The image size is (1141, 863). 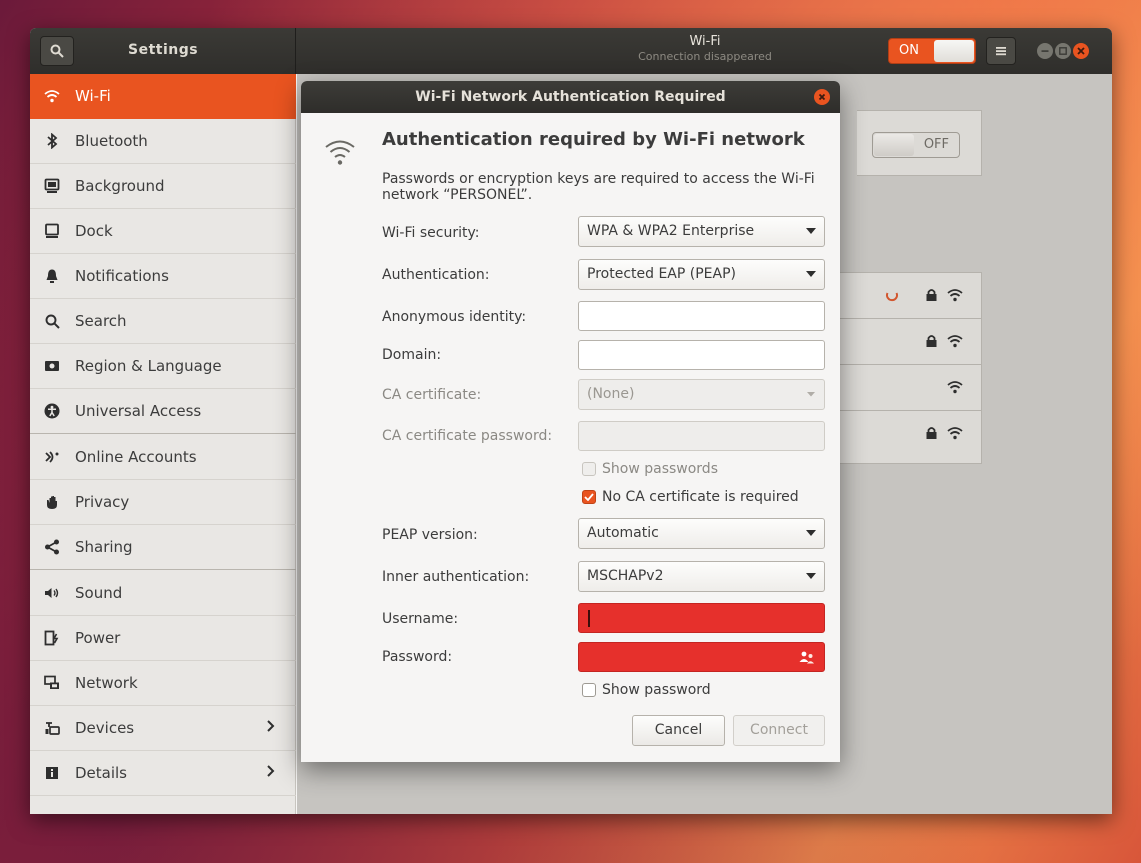 I want to click on dialog-heading: Authentication required by Wi-Fi network, so click(x=593, y=139).